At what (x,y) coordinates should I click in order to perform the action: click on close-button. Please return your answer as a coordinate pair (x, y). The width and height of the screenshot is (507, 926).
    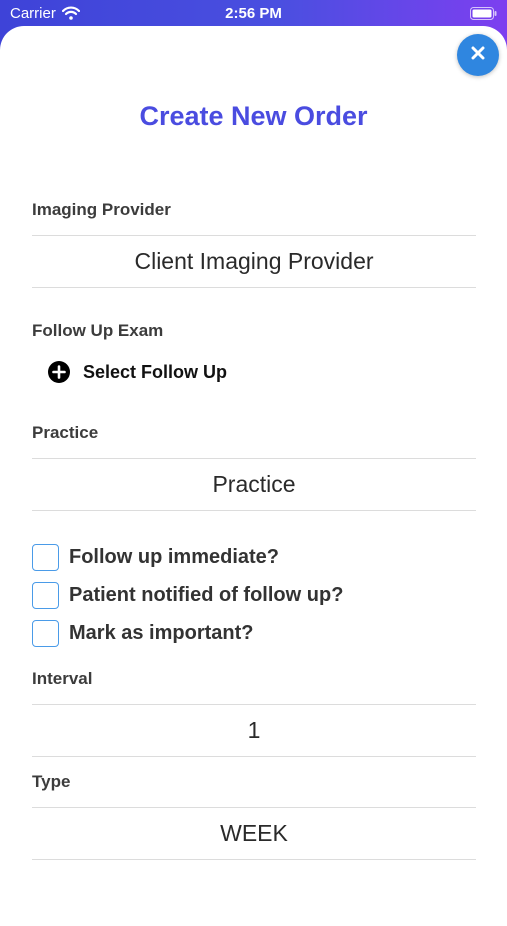
    Looking at the image, I should click on (478, 55).